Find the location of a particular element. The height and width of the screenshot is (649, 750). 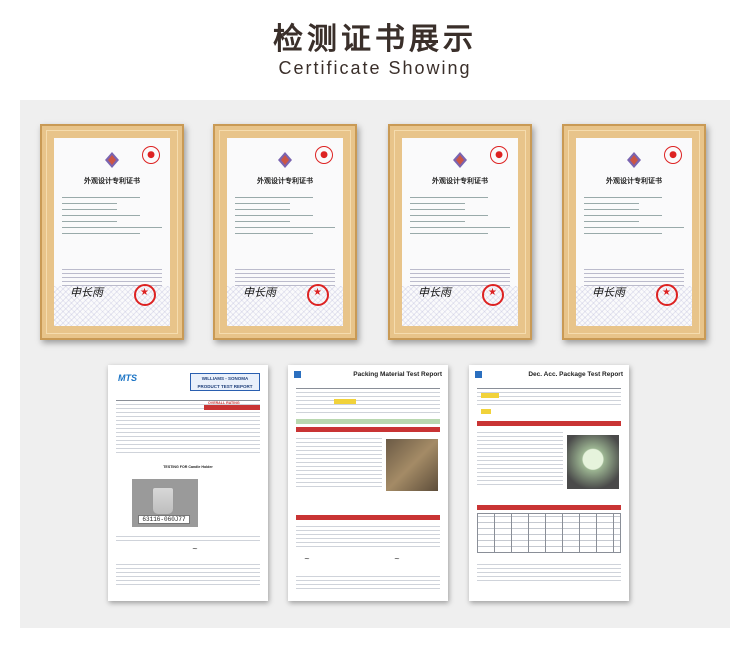

report-header-bar: Dec. Acc. Package Test Report is located at coordinates (554, 376).